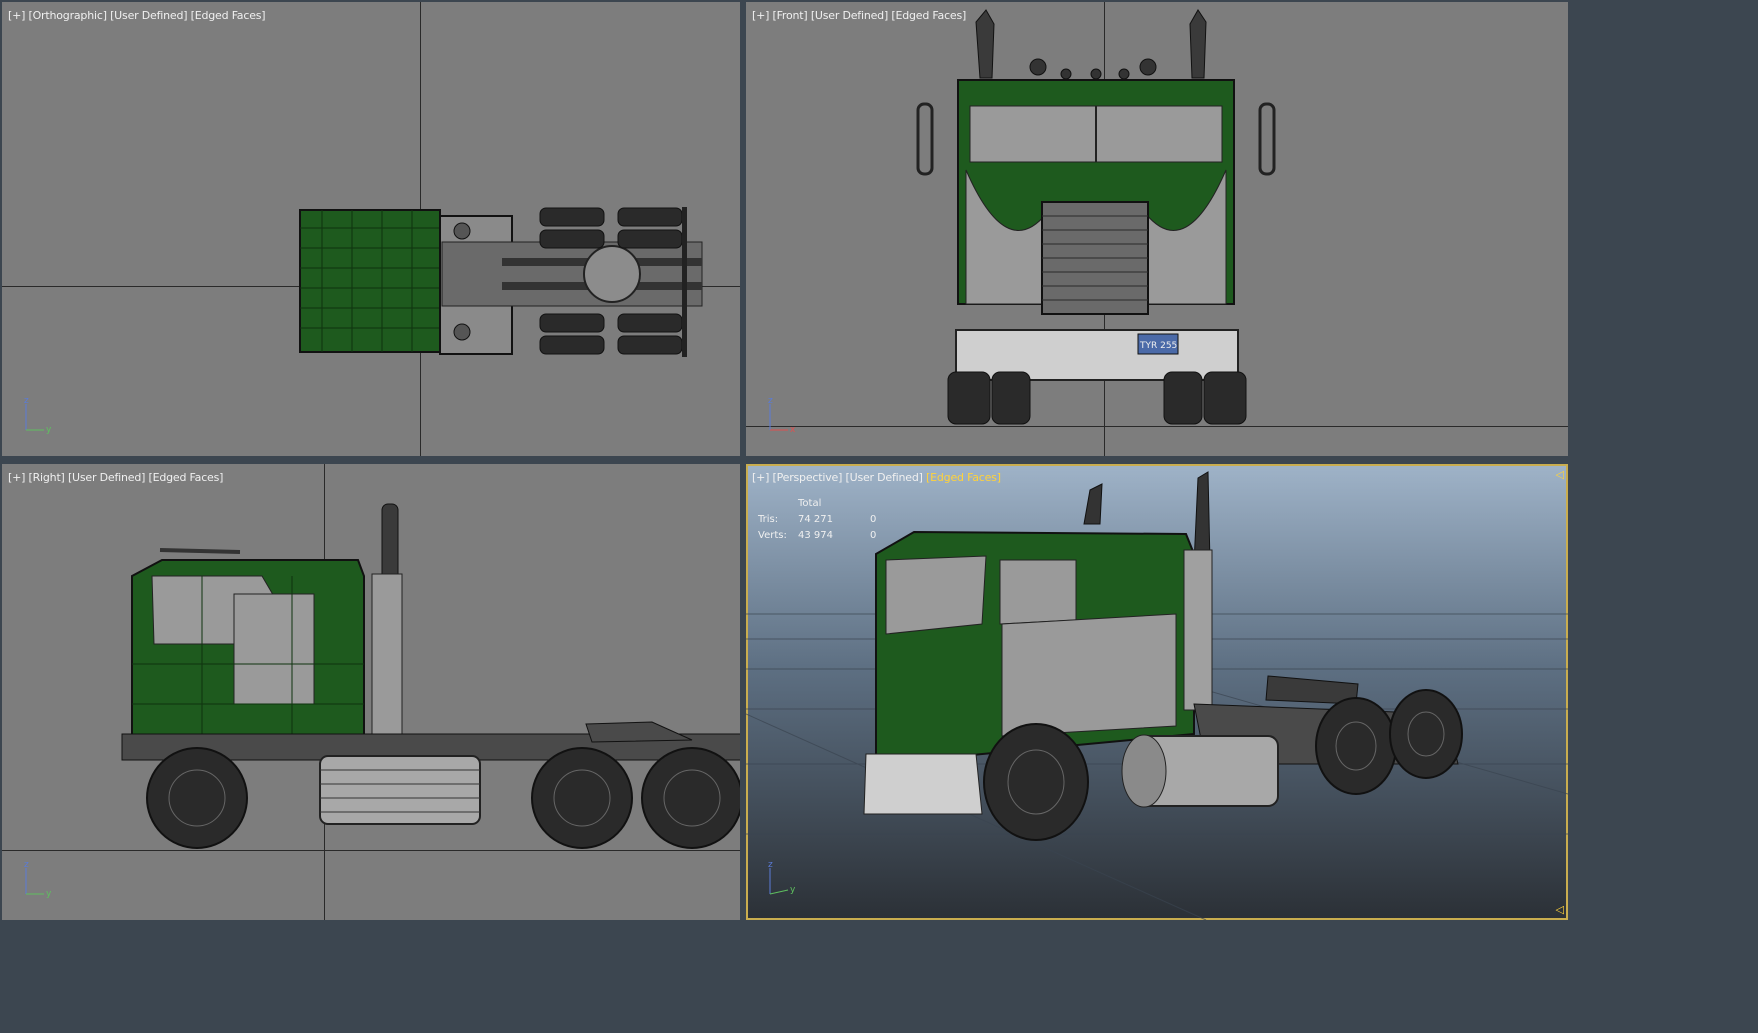 Image resolution: width=1758 pixels, height=1033 pixels. What do you see at coordinates (793, 430) in the screenshot?
I see `svg-text: x` at bounding box center [793, 430].